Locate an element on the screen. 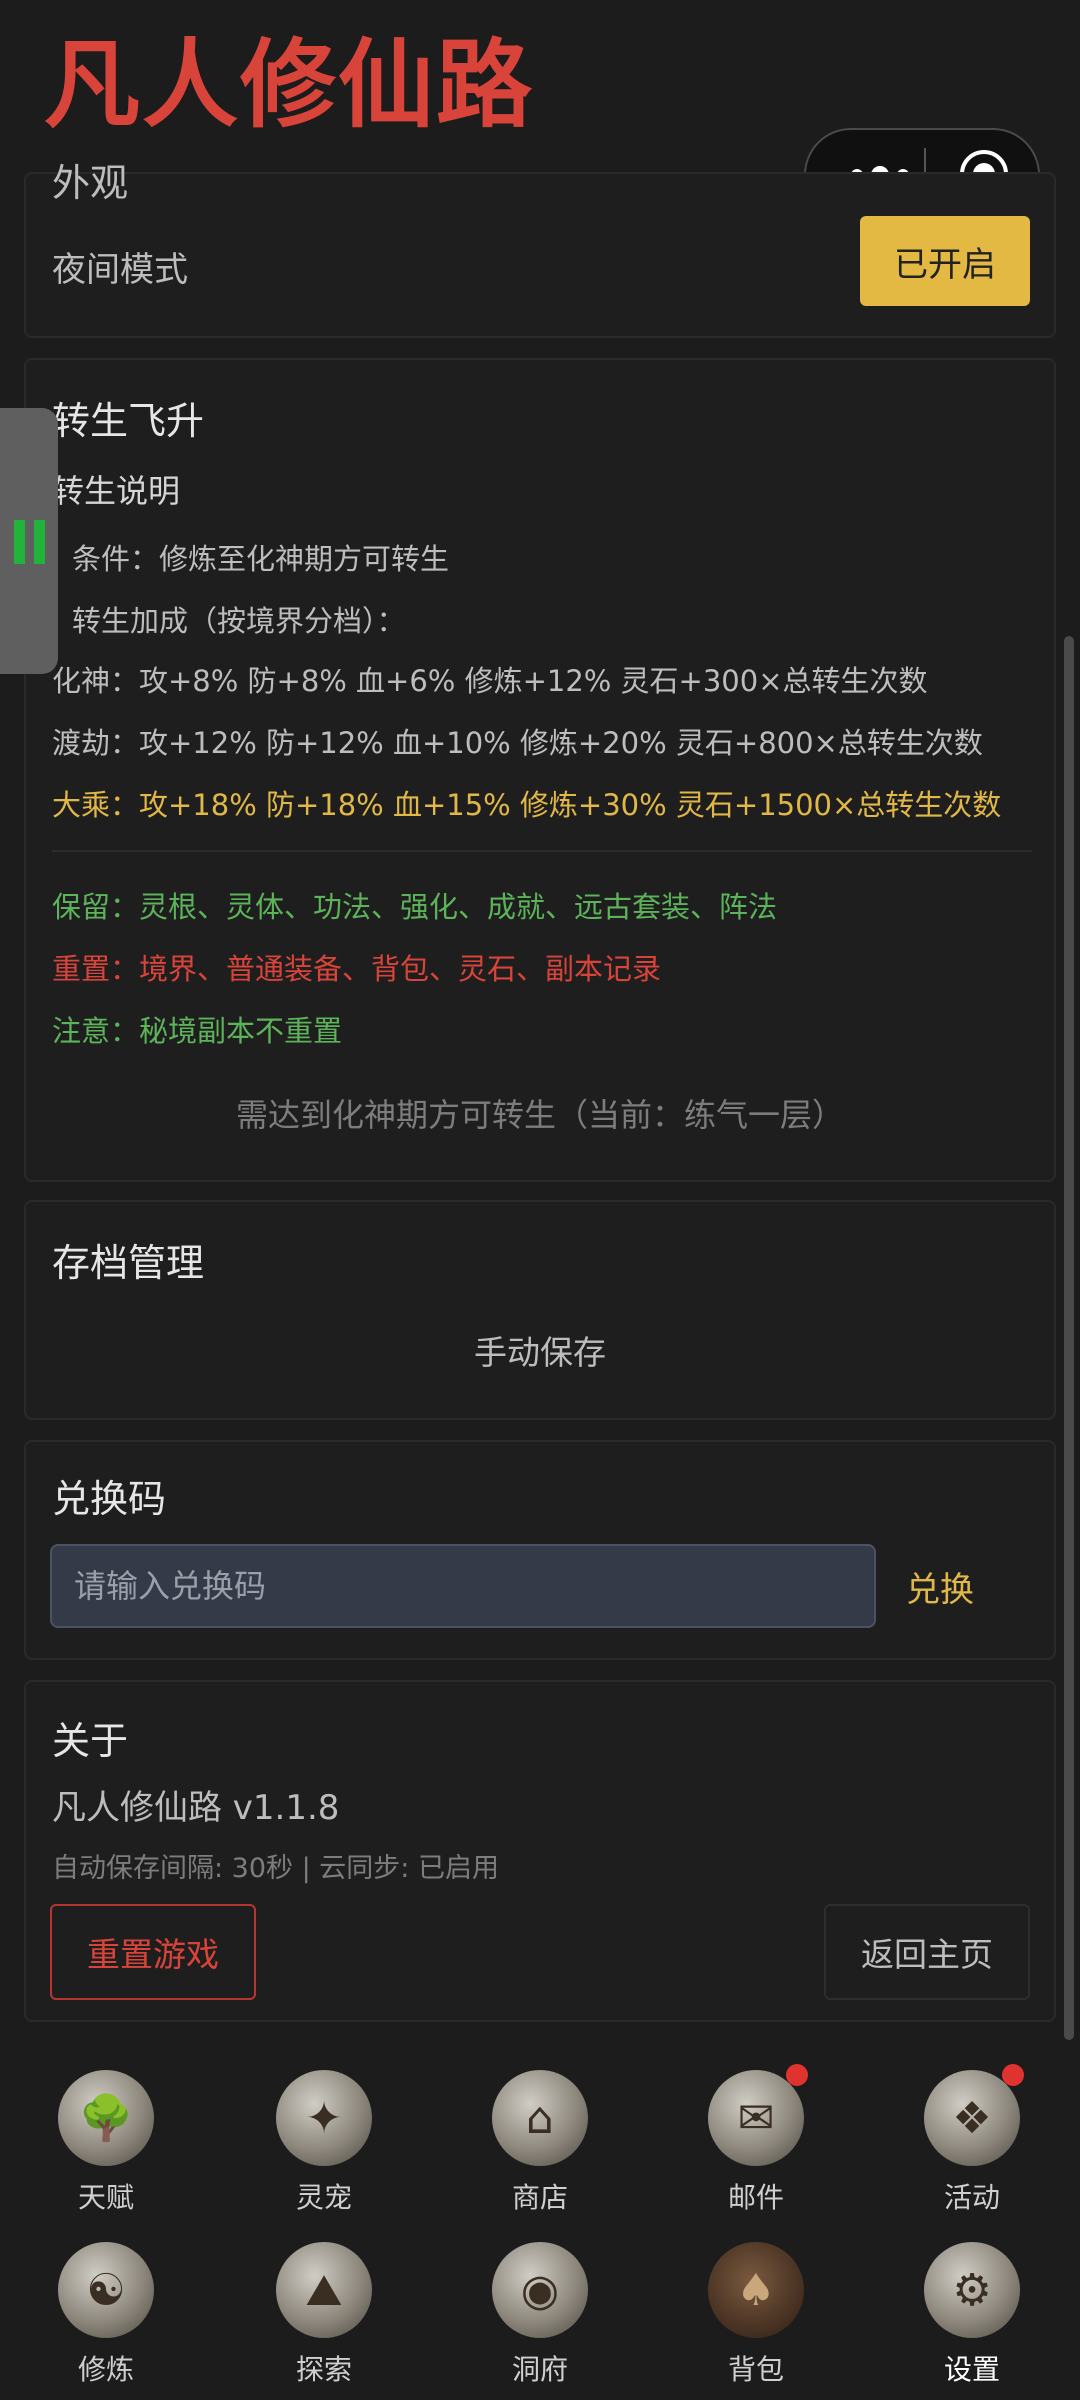  version-text: 凡人修仙路 v1.1.8 is located at coordinates (196, 1808).